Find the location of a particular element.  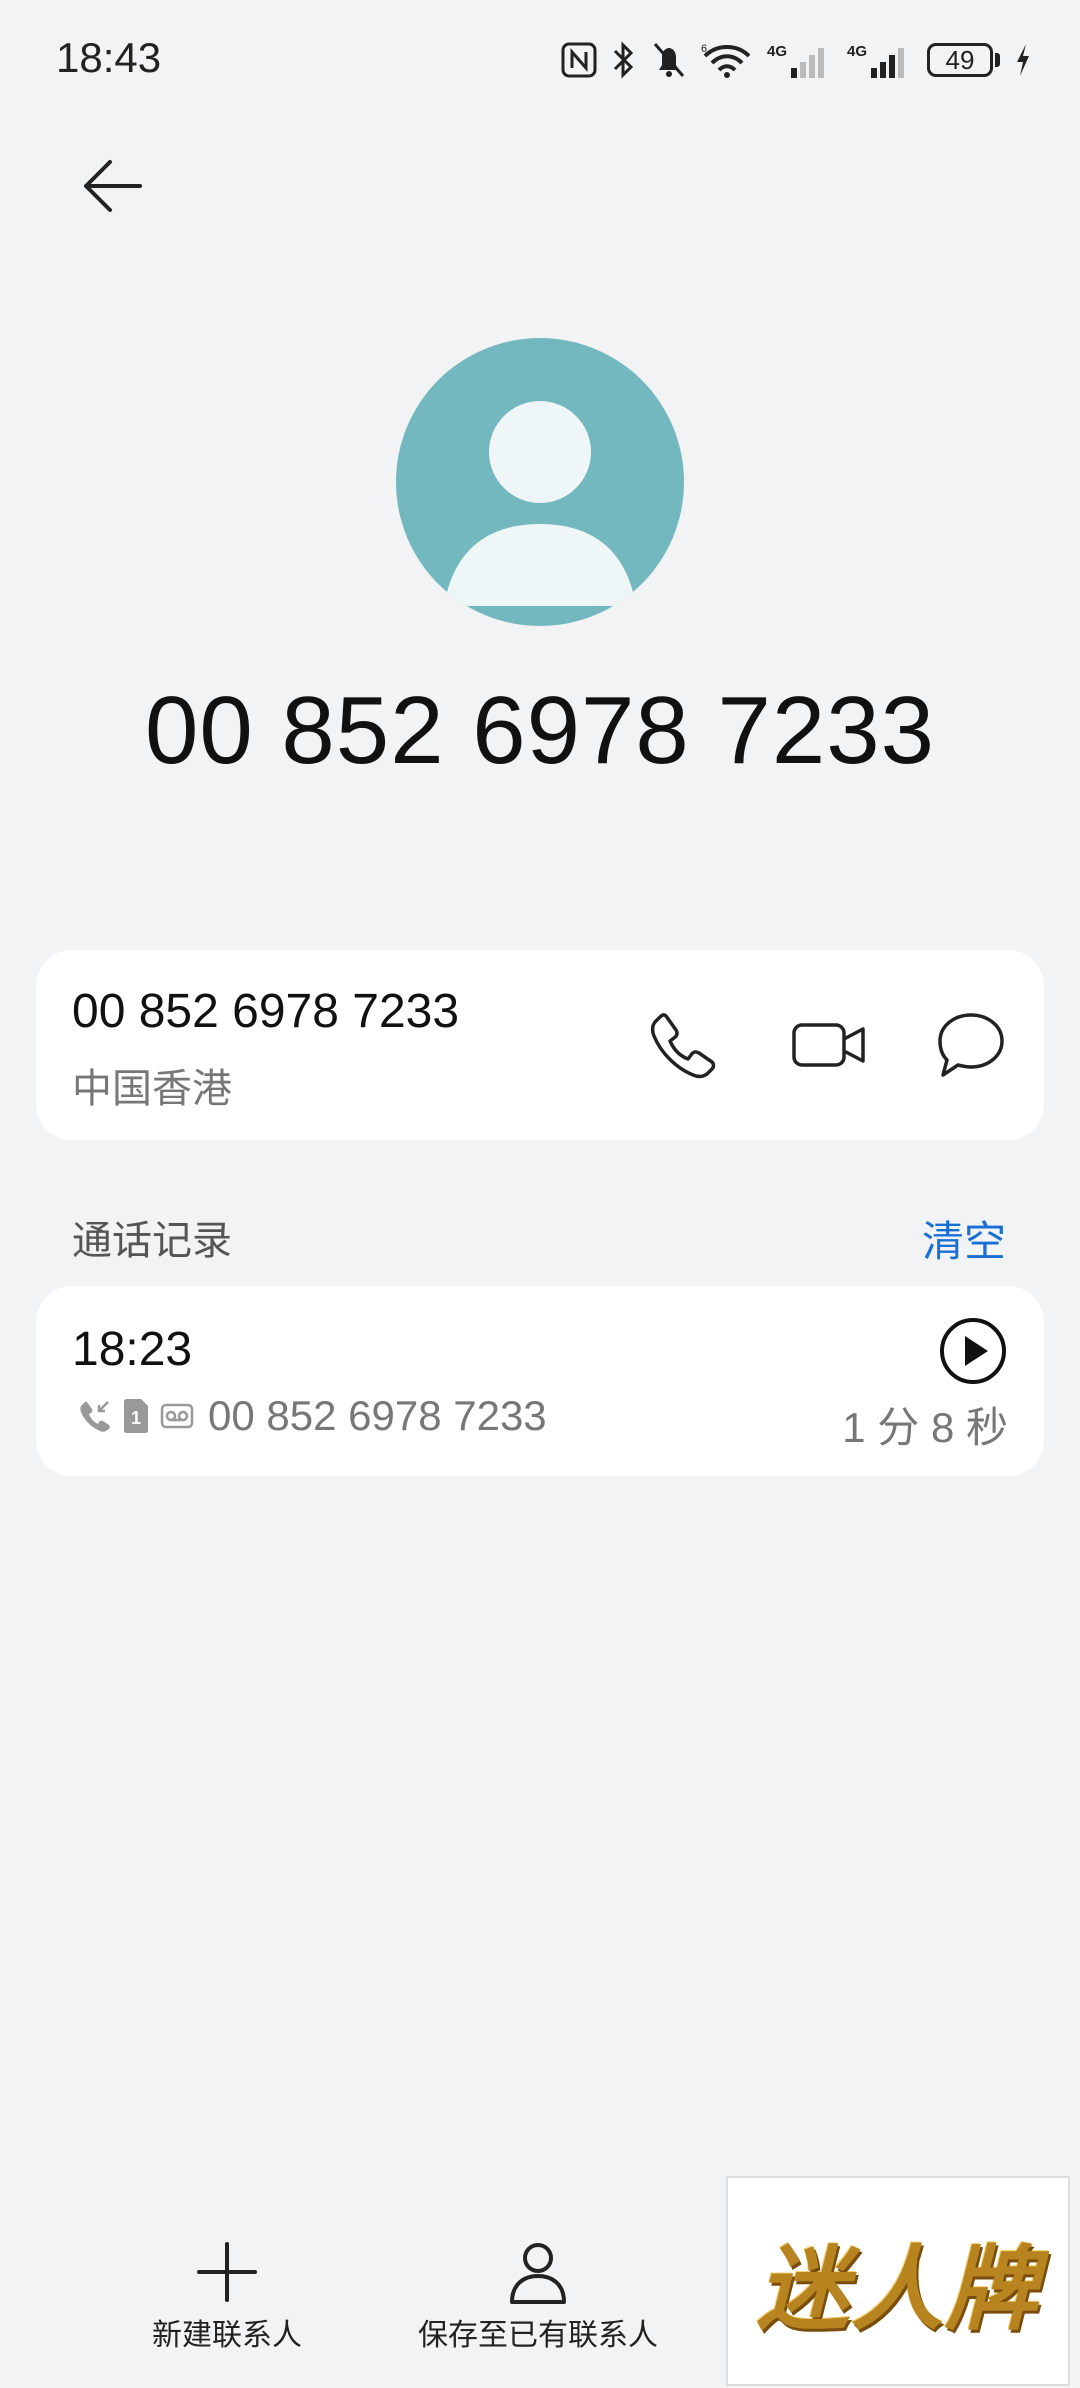

save-to-existing-label: 保存至已有联系人 is located at coordinates (538, 2335).